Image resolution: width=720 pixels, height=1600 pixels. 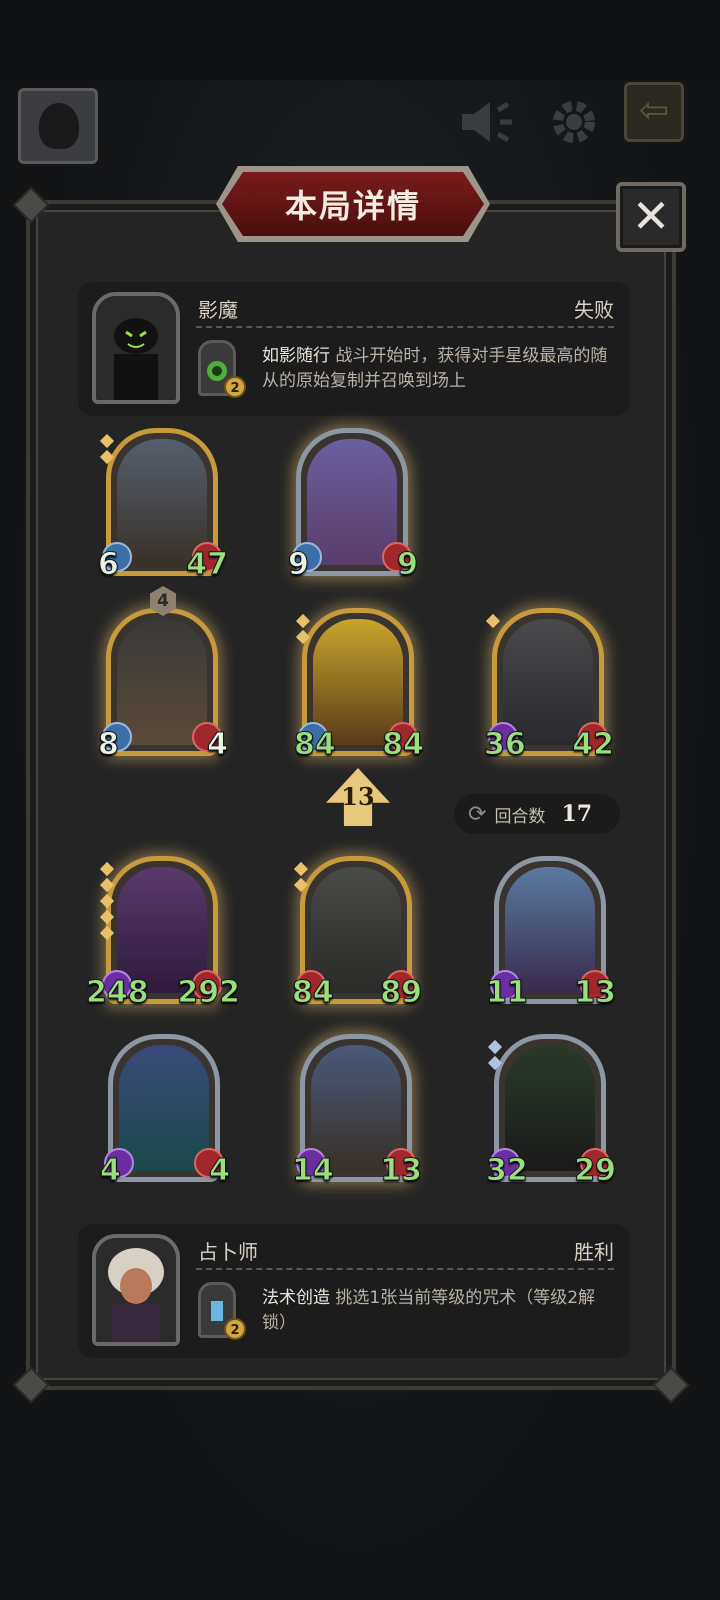 I want to click on attack-value: 248, so click(x=118, y=993).